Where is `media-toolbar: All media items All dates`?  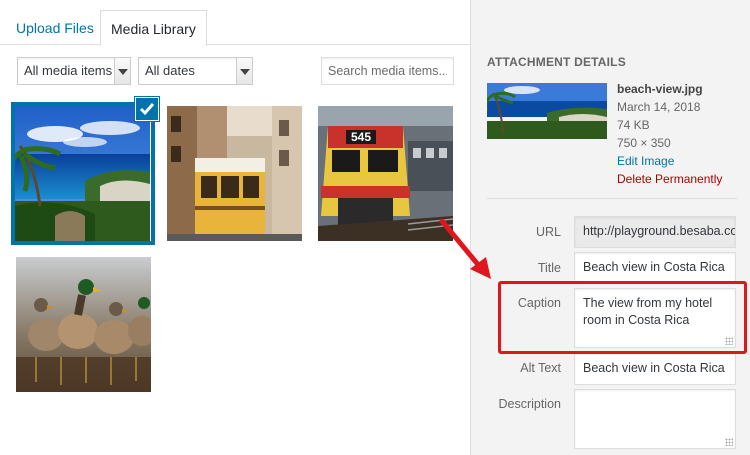 media-toolbar: All media items All dates is located at coordinates (235, 71).